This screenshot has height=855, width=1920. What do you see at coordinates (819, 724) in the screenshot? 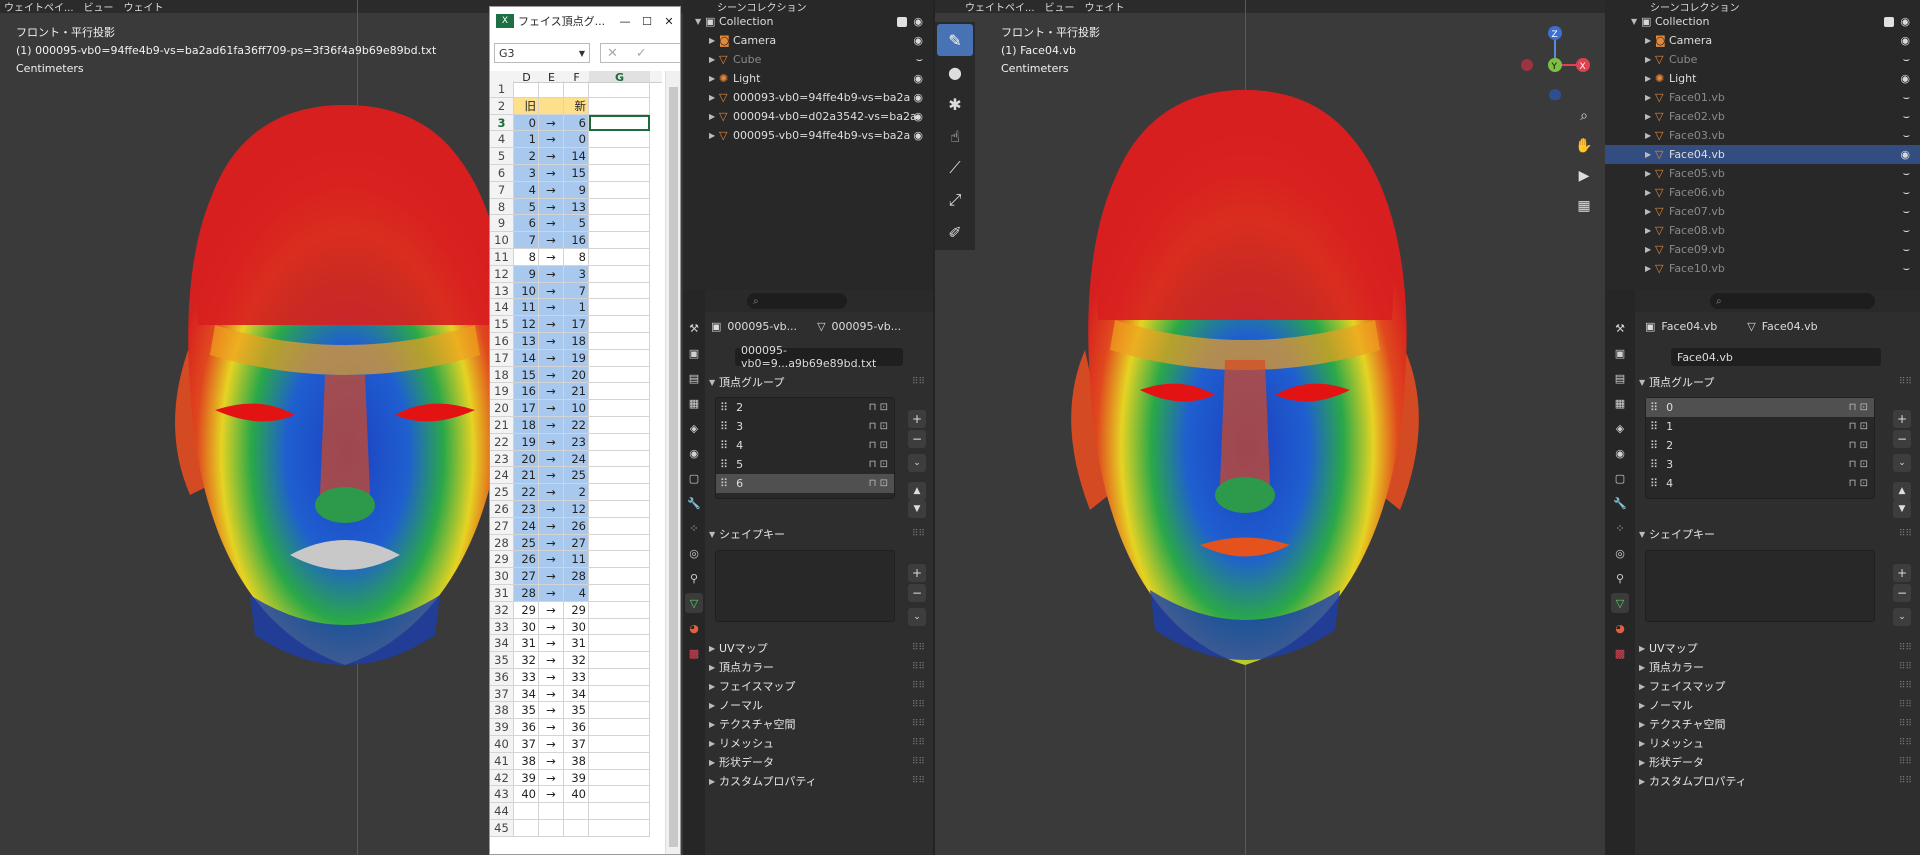
I see `panel-header: ▶ テクスチャ空間 ⠿⠿` at bounding box center [819, 724].